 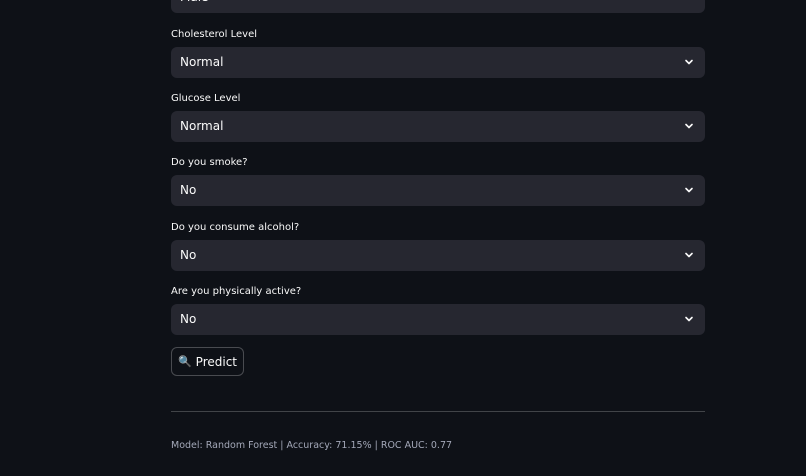 I want to click on divider, so click(x=438, y=411).